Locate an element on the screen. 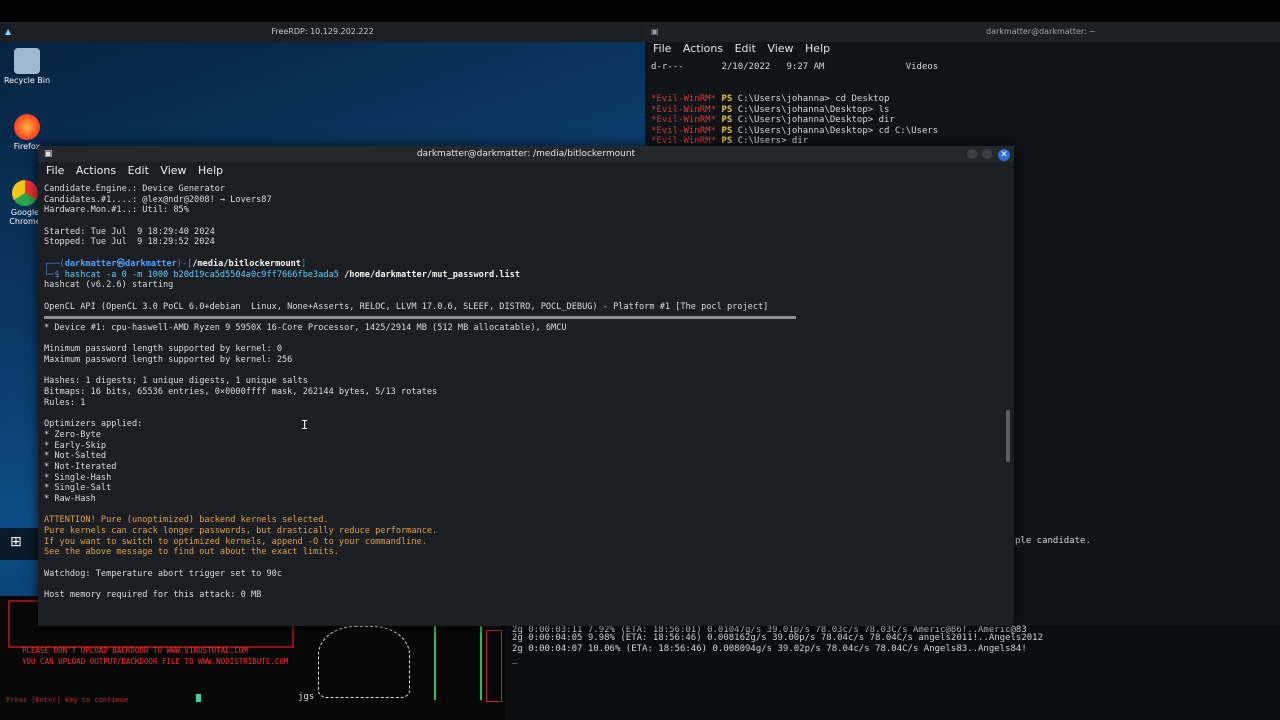 This screenshot has height=720, width=1280. output-line: * Single-Salt is located at coordinates (78, 488).